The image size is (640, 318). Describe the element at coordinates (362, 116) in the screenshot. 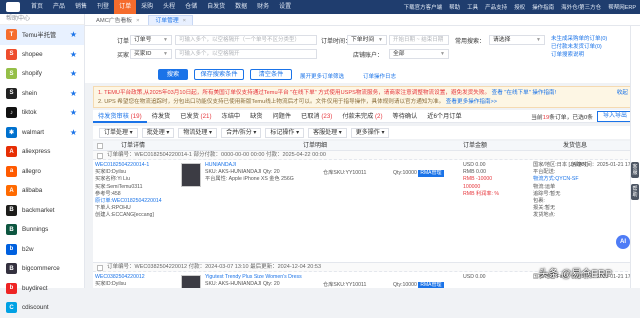

I see `status-tab-7: 付款未完成 (2)` at that location.